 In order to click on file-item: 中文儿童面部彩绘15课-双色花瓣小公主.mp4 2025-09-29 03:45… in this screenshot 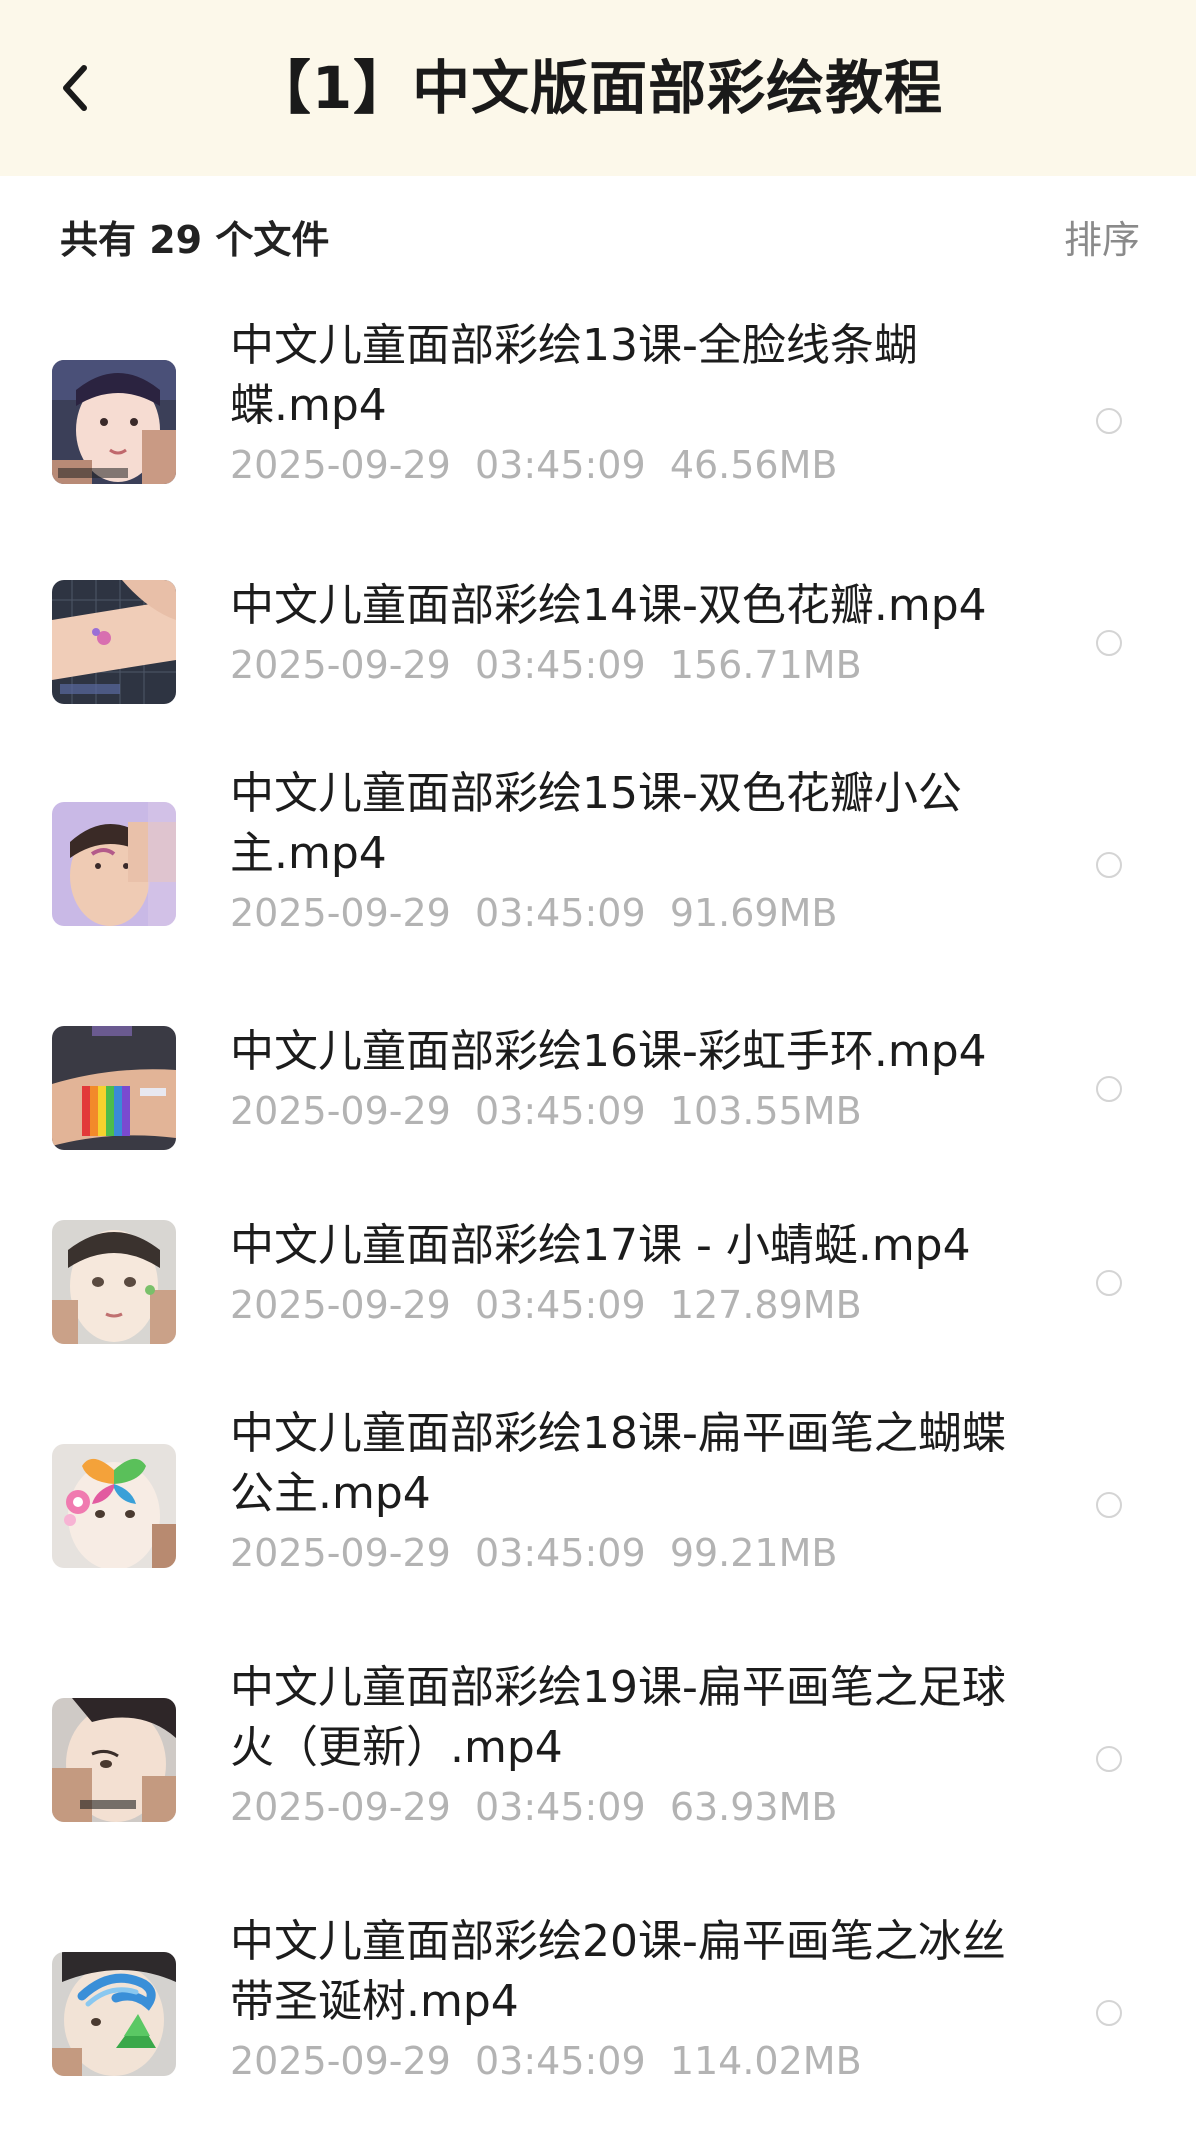, I will do `click(598, 863)`.